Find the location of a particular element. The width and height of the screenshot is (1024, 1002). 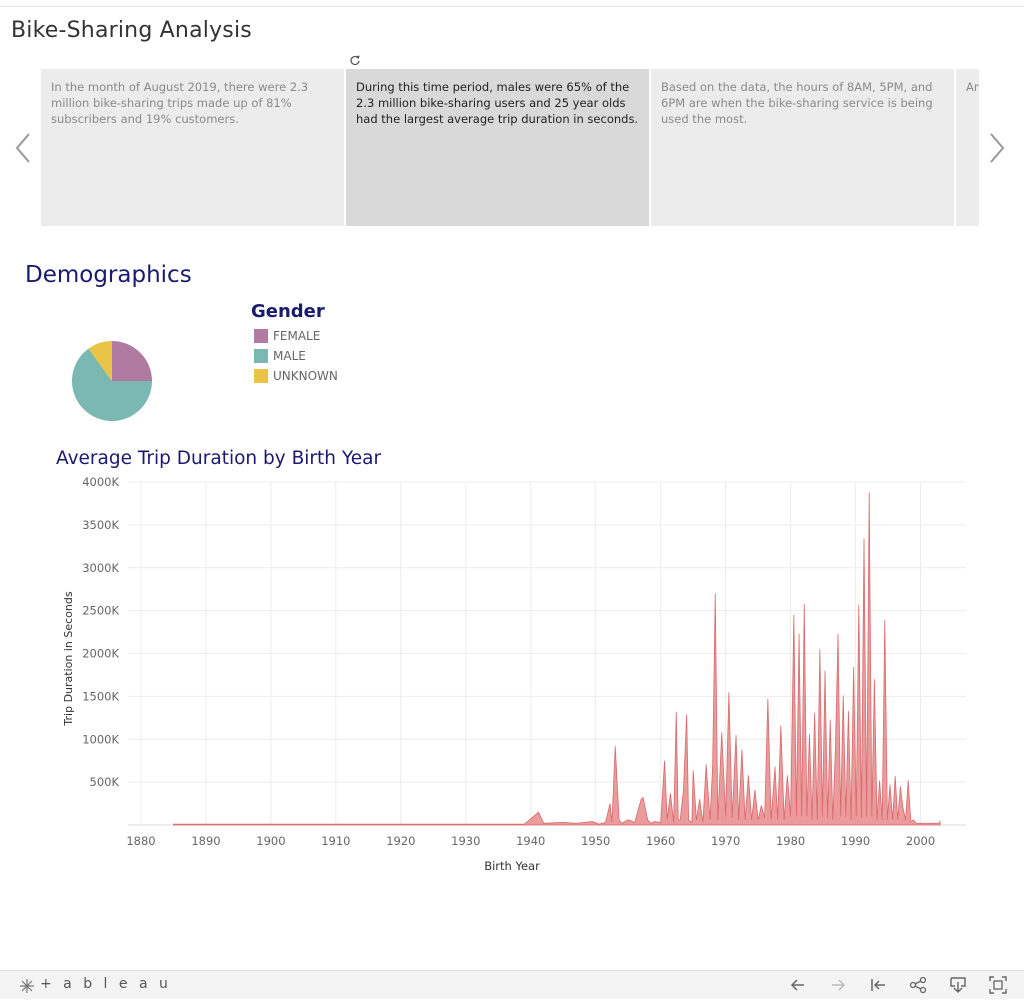

refresh-icon is located at coordinates (355, 60).